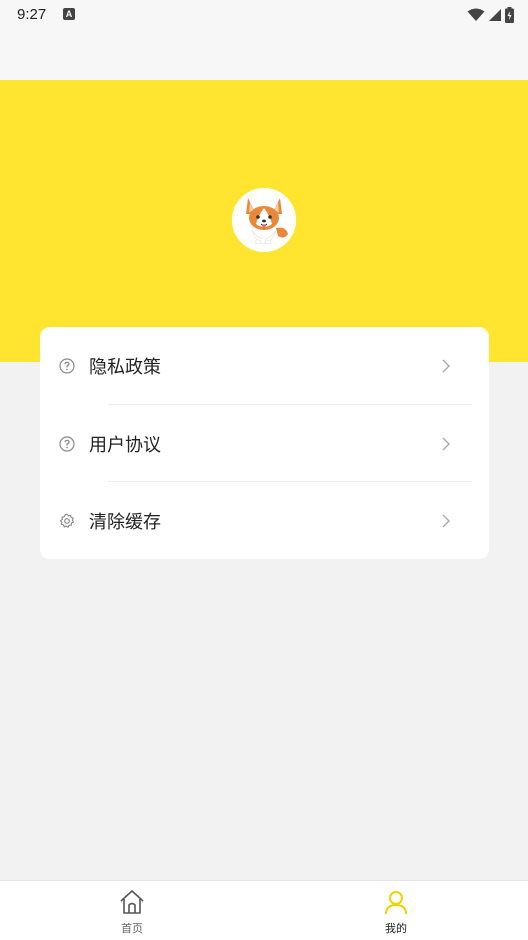  Describe the element at coordinates (32, 14) in the screenshot. I see `status-time: 9:27` at that location.